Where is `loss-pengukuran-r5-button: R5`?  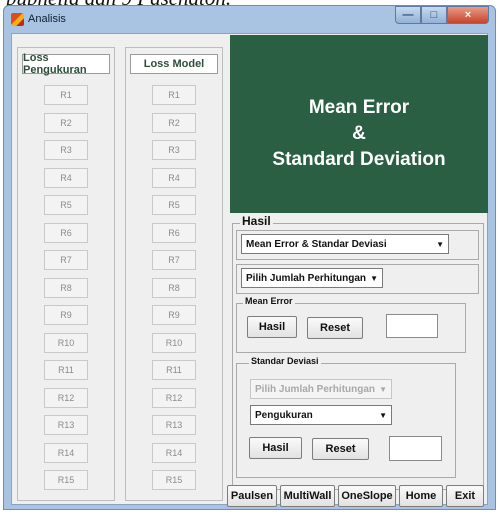 loss-pengukuran-r5-button: R5 is located at coordinates (66, 205).